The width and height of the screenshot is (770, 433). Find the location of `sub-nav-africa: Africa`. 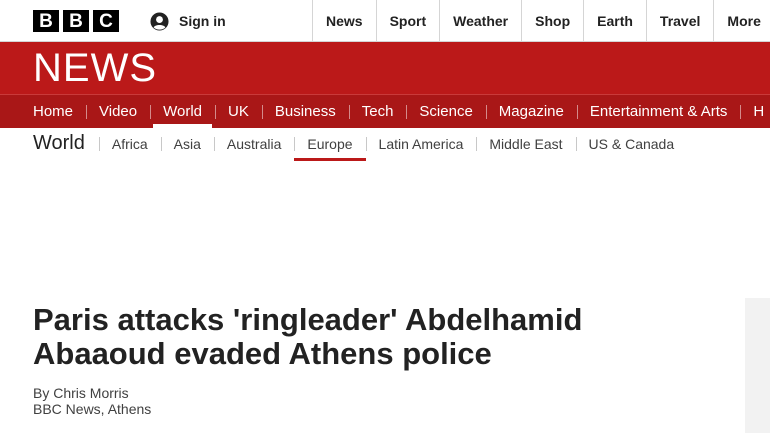

sub-nav-africa: Africa is located at coordinates (129, 143).